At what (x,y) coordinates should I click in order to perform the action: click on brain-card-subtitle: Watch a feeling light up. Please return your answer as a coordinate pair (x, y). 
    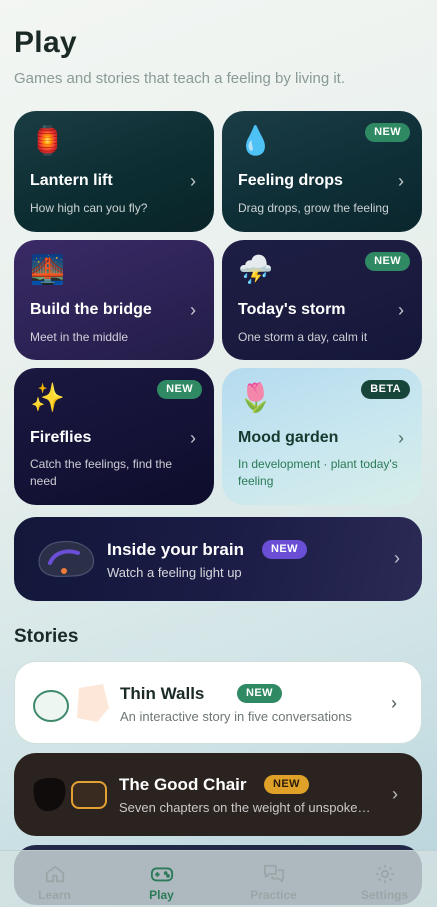
    Looking at the image, I should click on (174, 572).